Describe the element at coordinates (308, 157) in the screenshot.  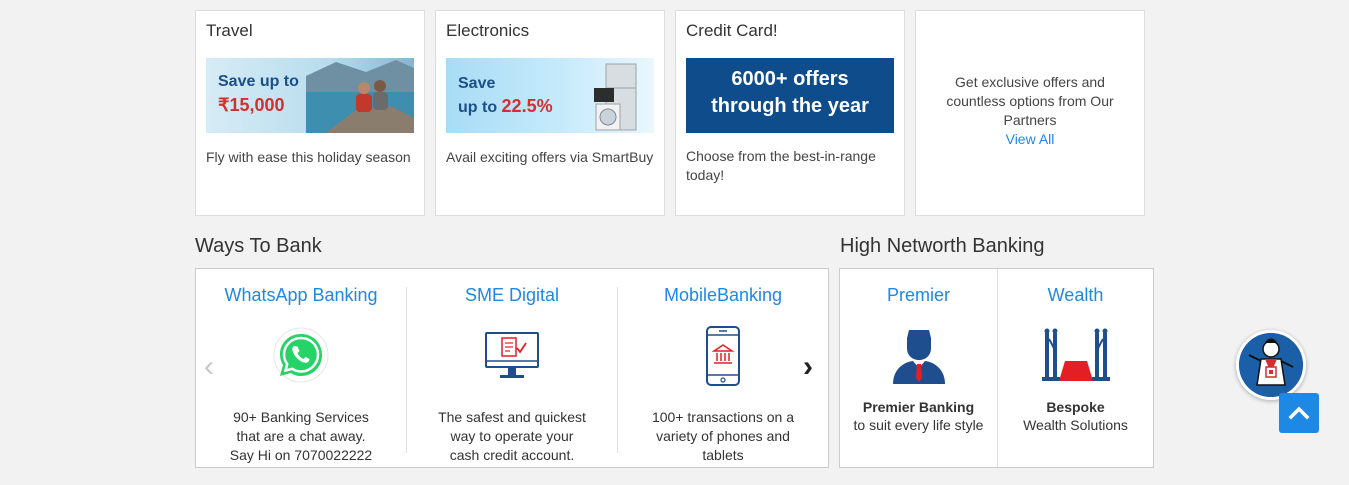
I see `offer-desc: Fly with ease this holiday season` at that location.